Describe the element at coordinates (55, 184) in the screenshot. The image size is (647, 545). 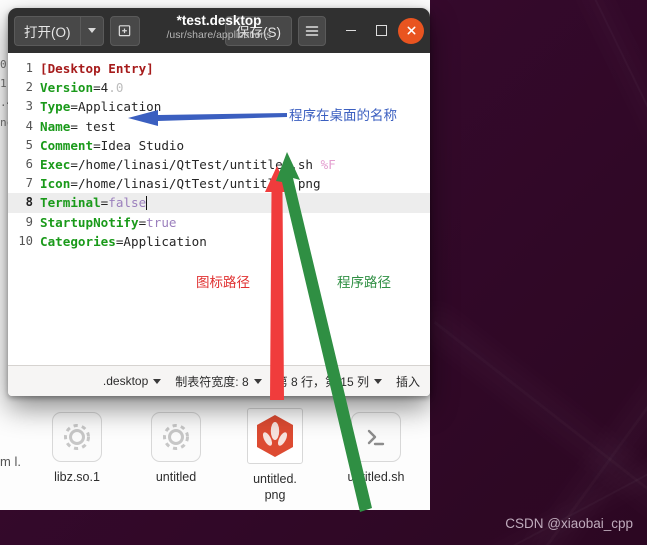
I see `code-token-key: Icon` at that location.